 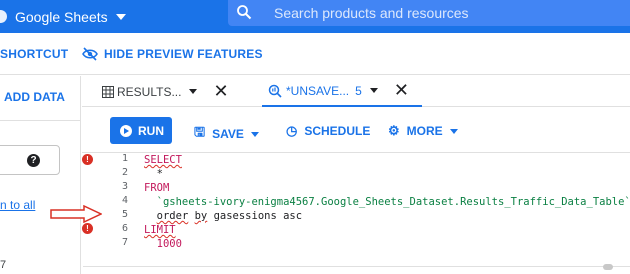 I want to click on search-placeholder: Search products and resources, so click(x=371, y=13).